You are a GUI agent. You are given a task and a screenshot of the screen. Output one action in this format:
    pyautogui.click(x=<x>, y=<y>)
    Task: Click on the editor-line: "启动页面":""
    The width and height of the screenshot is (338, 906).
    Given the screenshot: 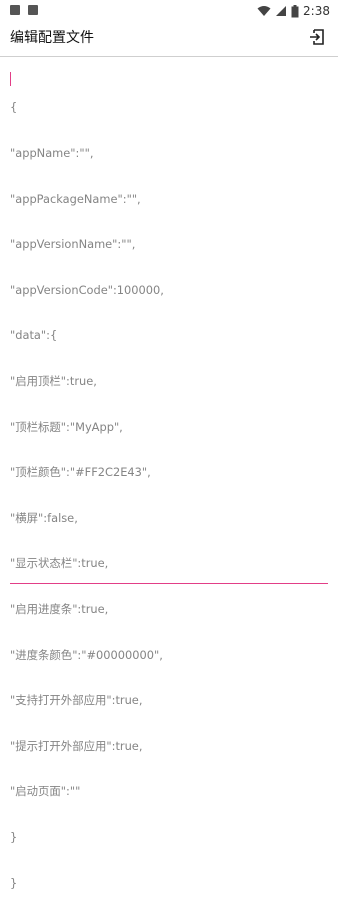 What is the action you would take?
    pyautogui.click(x=45, y=791)
    